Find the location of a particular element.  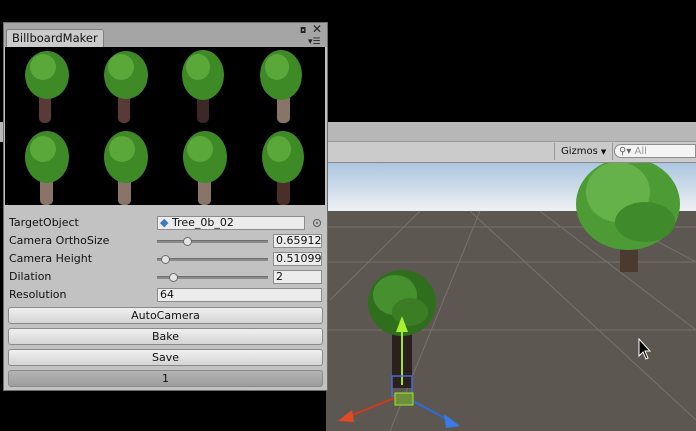

camera-height-slider is located at coordinates (212, 259).